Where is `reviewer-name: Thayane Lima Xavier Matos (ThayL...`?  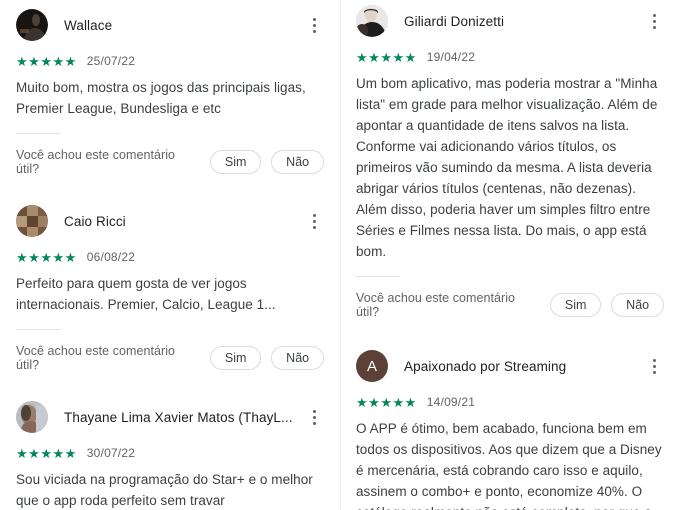
reviewer-name: Thayane Lima Xavier Matos (ThayL... is located at coordinates (178, 417).